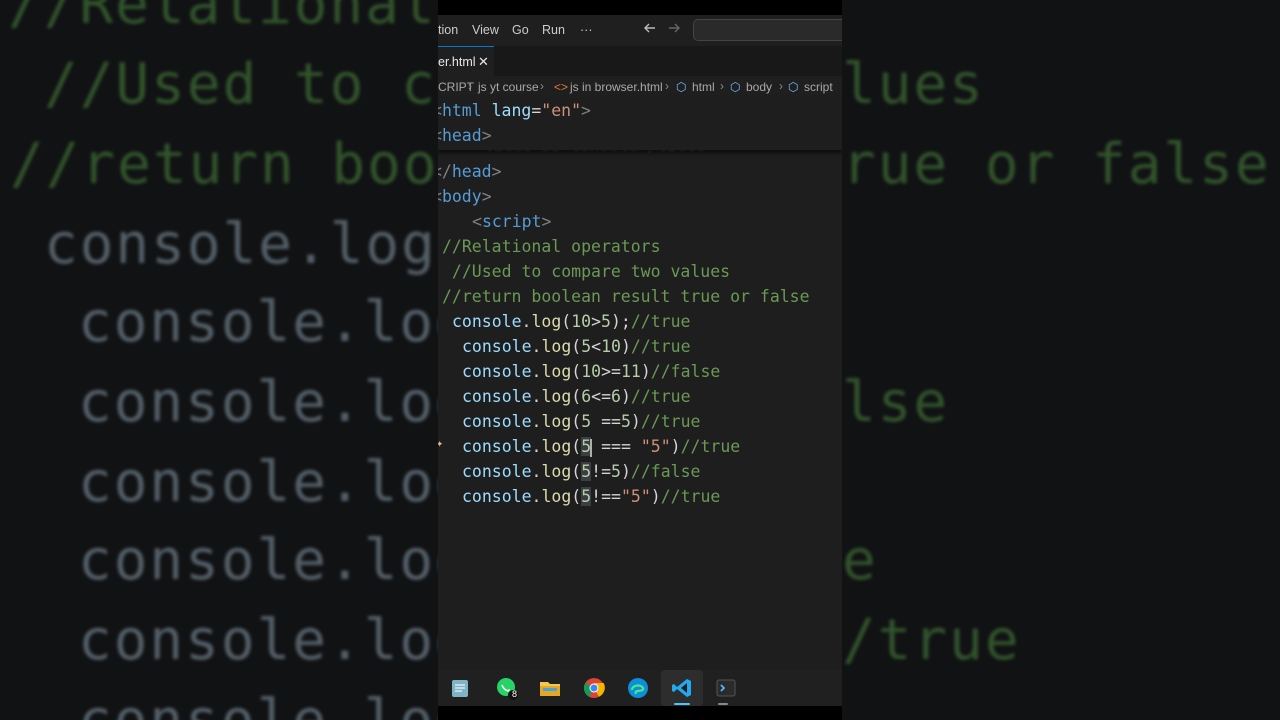 This screenshot has width=1280, height=720. What do you see at coordinates (818, 87) in the screenshot?
I see `breadcrumb-item: script` at bounding box center [818, 87].